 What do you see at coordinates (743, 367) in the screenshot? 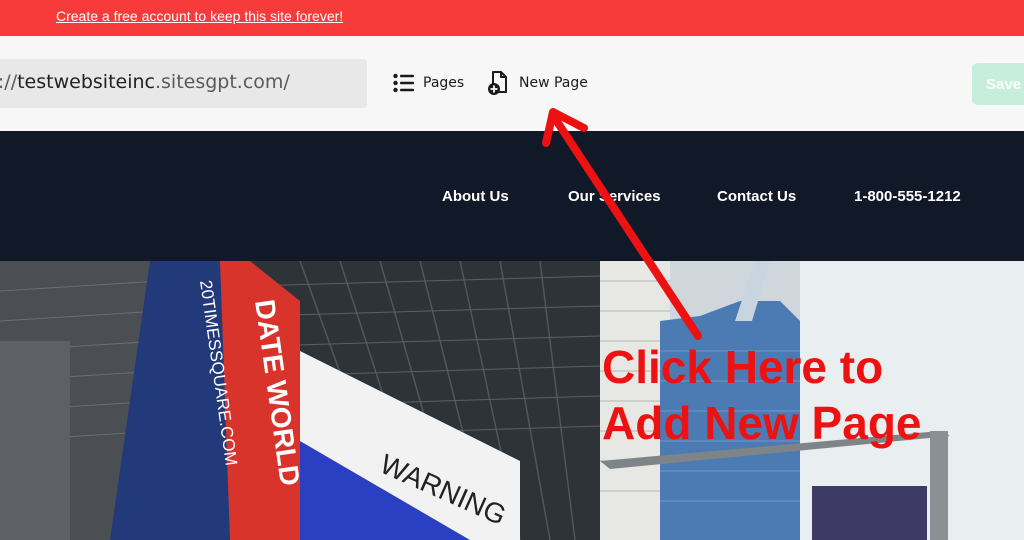
I see `annotation-text-line1: Click Here to` at bounding box center [743, 367].